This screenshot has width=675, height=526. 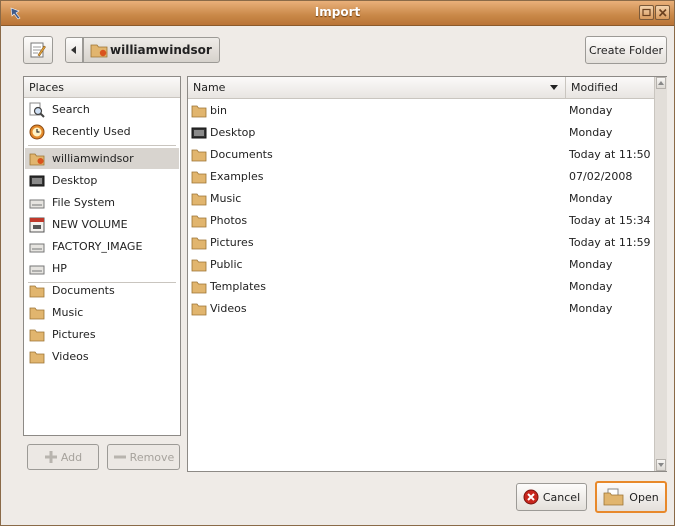 What do you see at coordinates (421, 242) in the screenshot?
I see `file-row-pictures: Pictures Today at 11:59` at bounding box center [421, 242].